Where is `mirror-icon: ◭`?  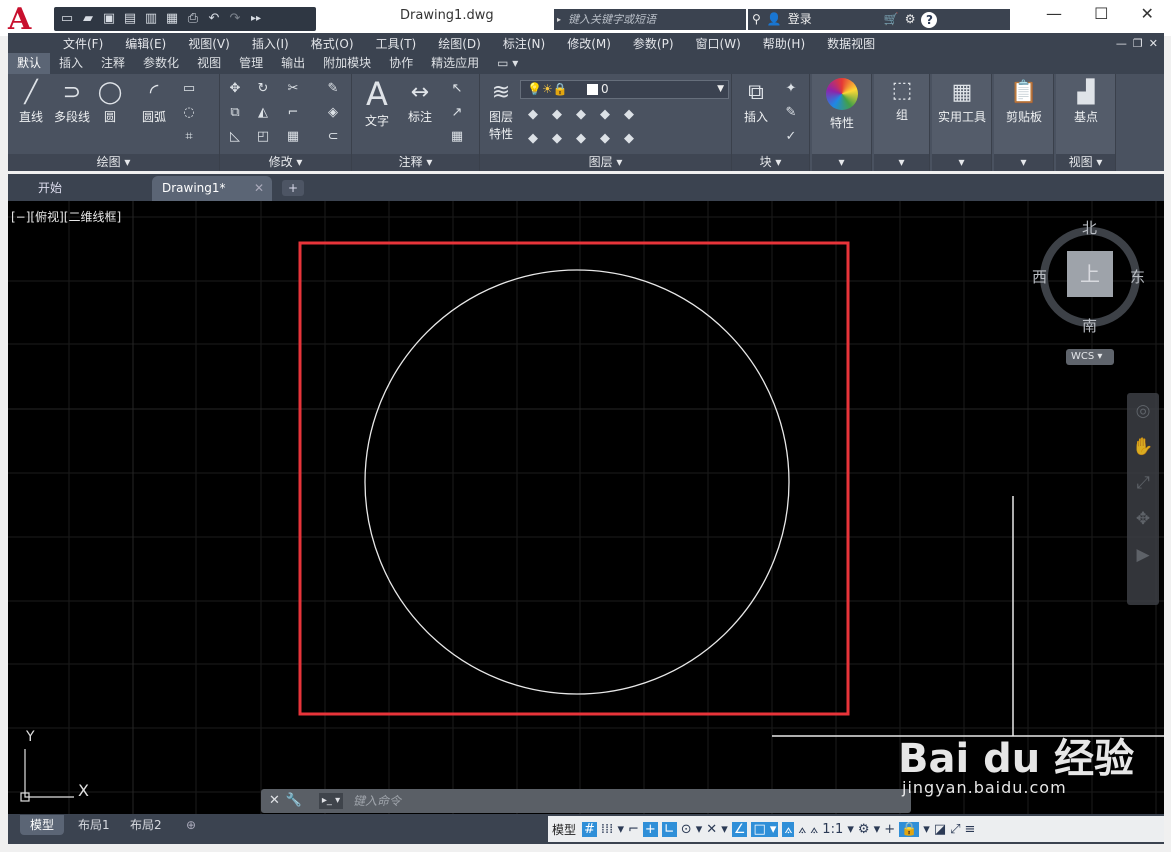 mirror-icon: ◭ is located at coordinates (263, 113).